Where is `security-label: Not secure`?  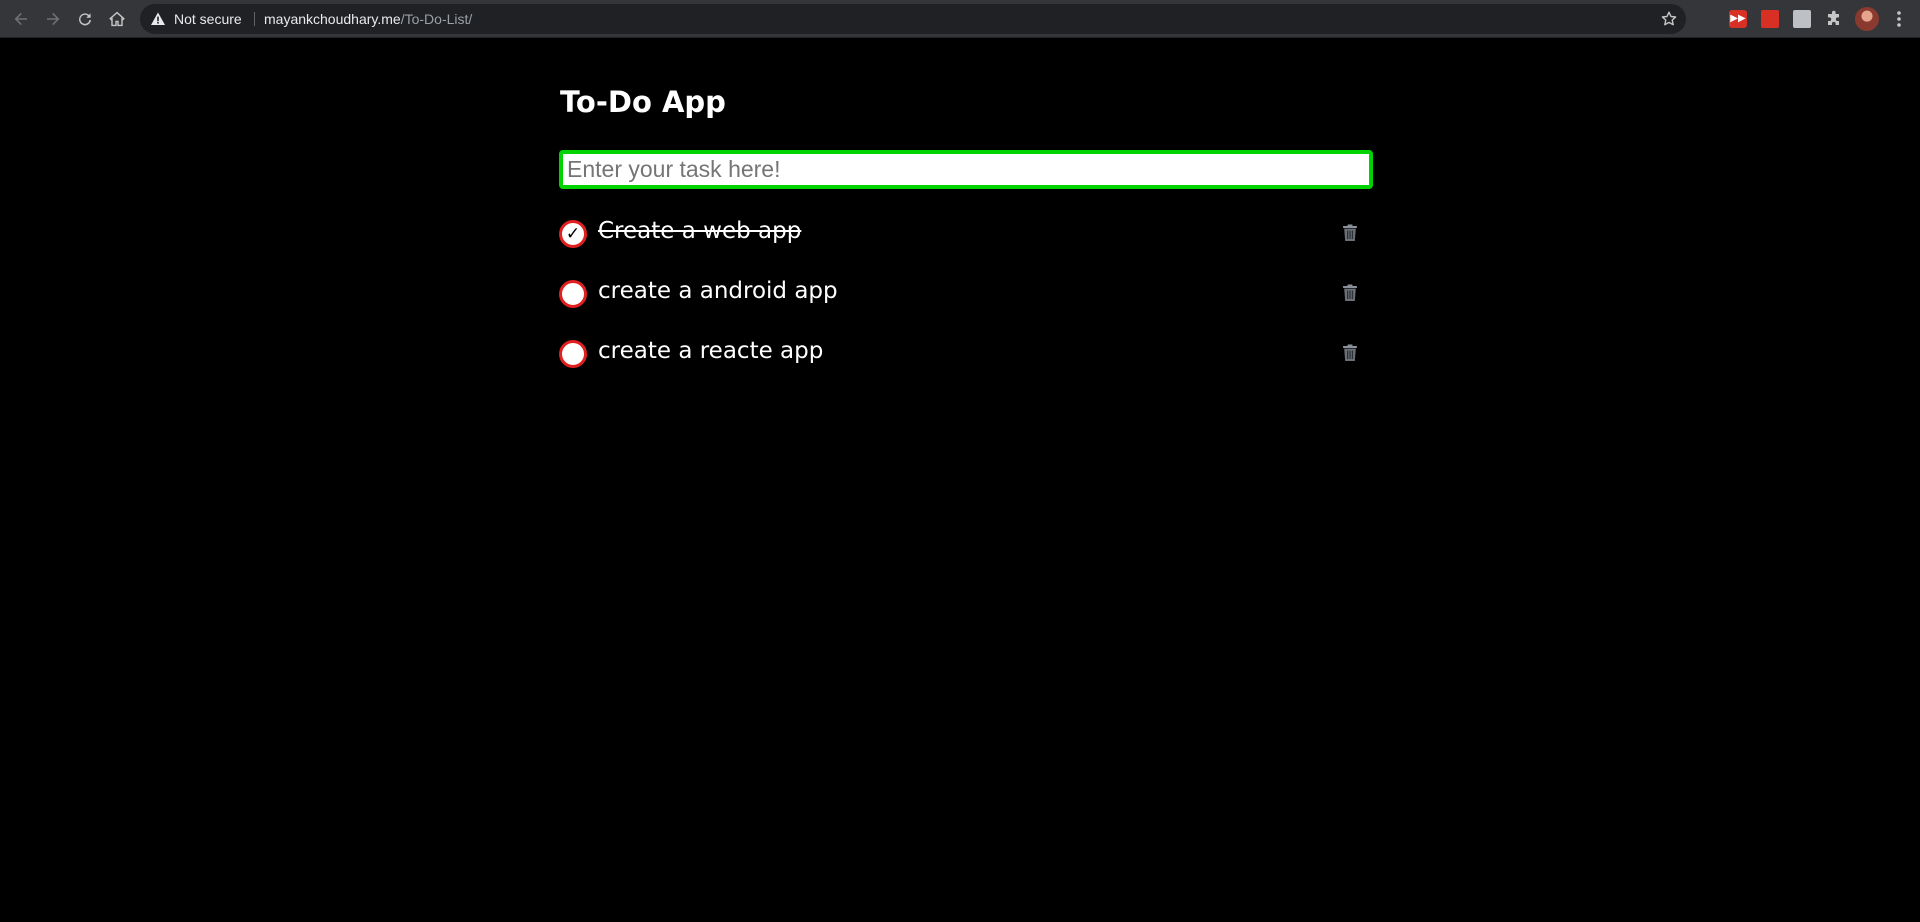
security-label: Not secure is located at coordinates (208, 19).